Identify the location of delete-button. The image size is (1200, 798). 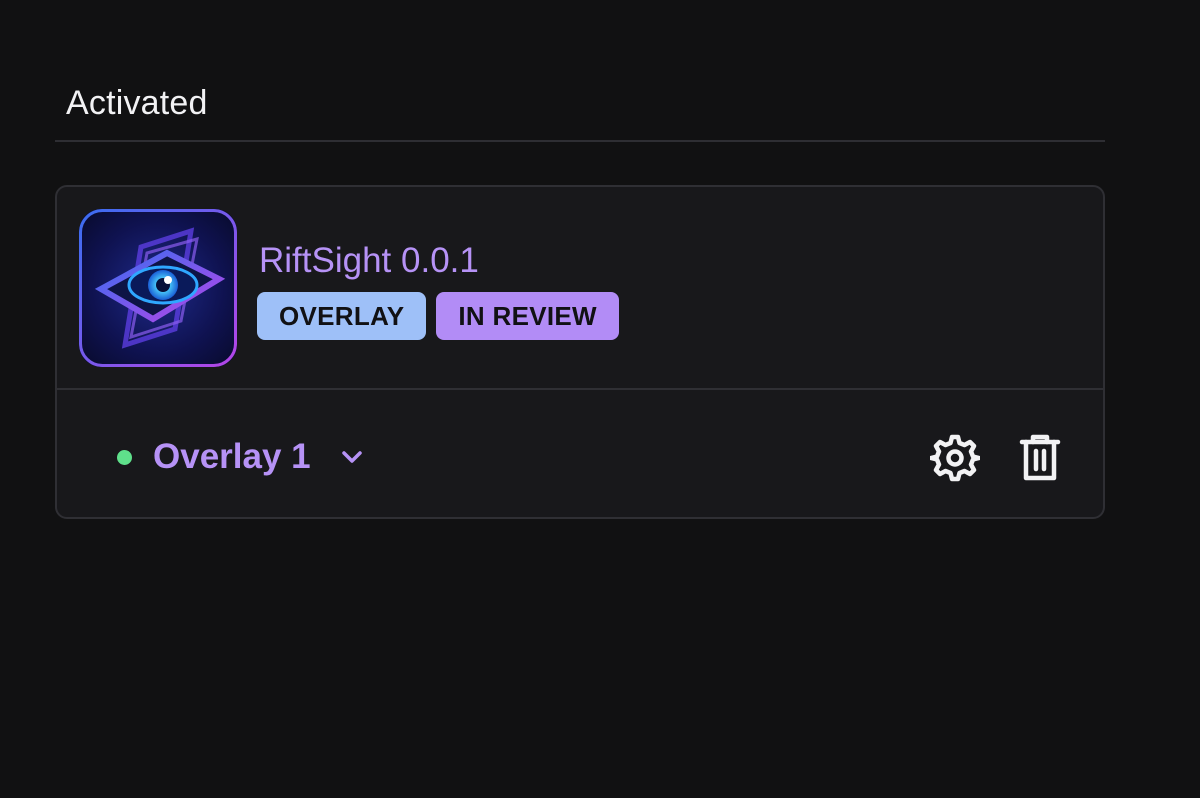
(1040, 458).